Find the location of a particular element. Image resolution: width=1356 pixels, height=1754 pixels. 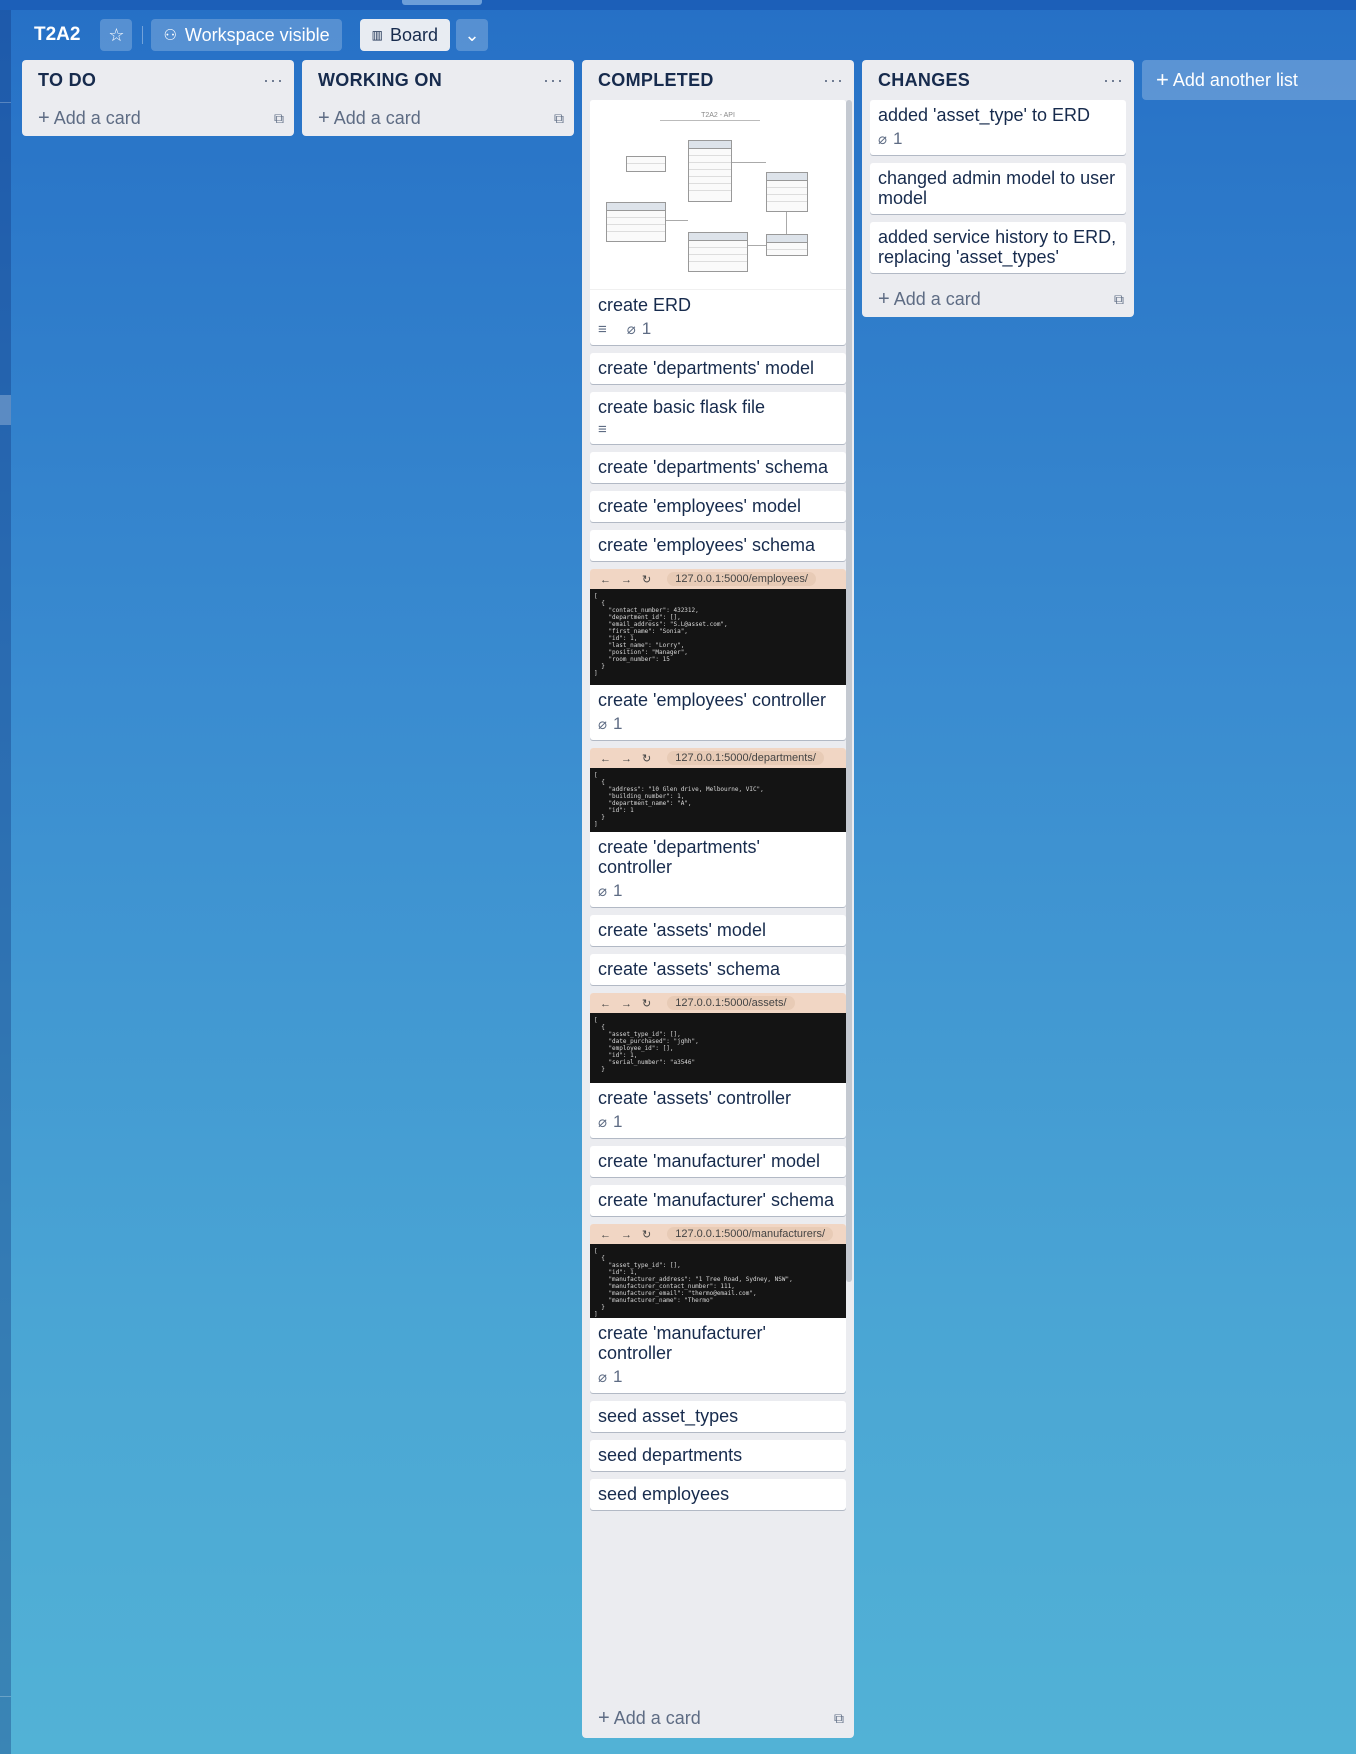

list-to-do: TO DO ··· + Add a card ⧉ is located at coordinates (158, 98).